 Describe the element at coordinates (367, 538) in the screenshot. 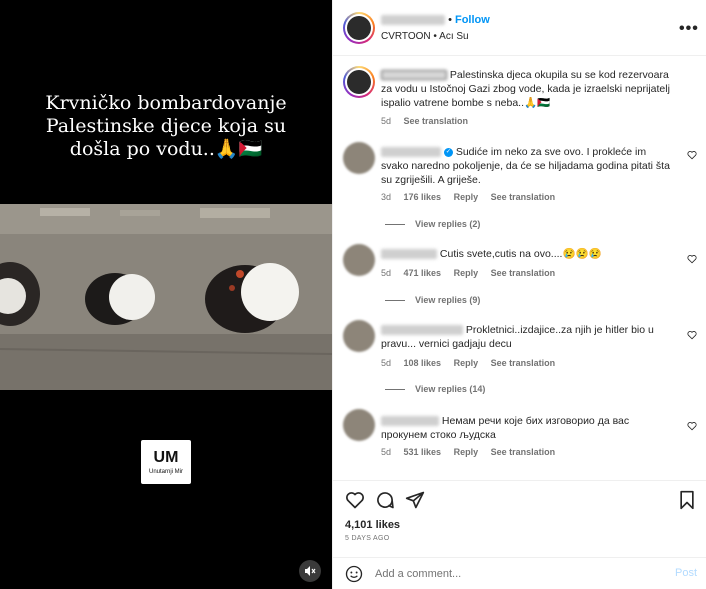

I see `post-time-ago: 5 DAYS AGO` at that location.